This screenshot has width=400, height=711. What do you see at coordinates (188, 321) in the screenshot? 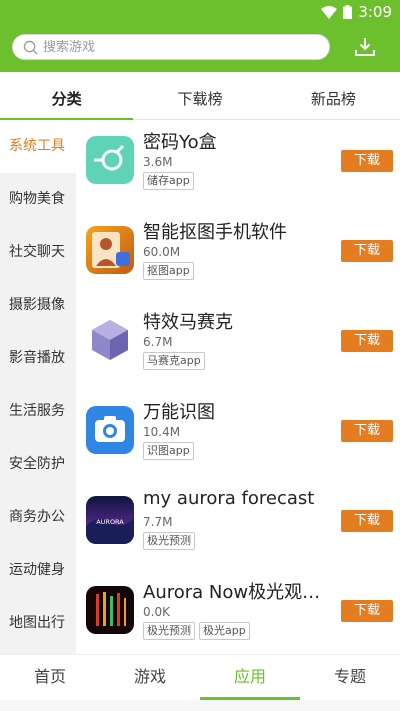
I see `app-name: 特效马赛克` at bounding box center [188, 321].